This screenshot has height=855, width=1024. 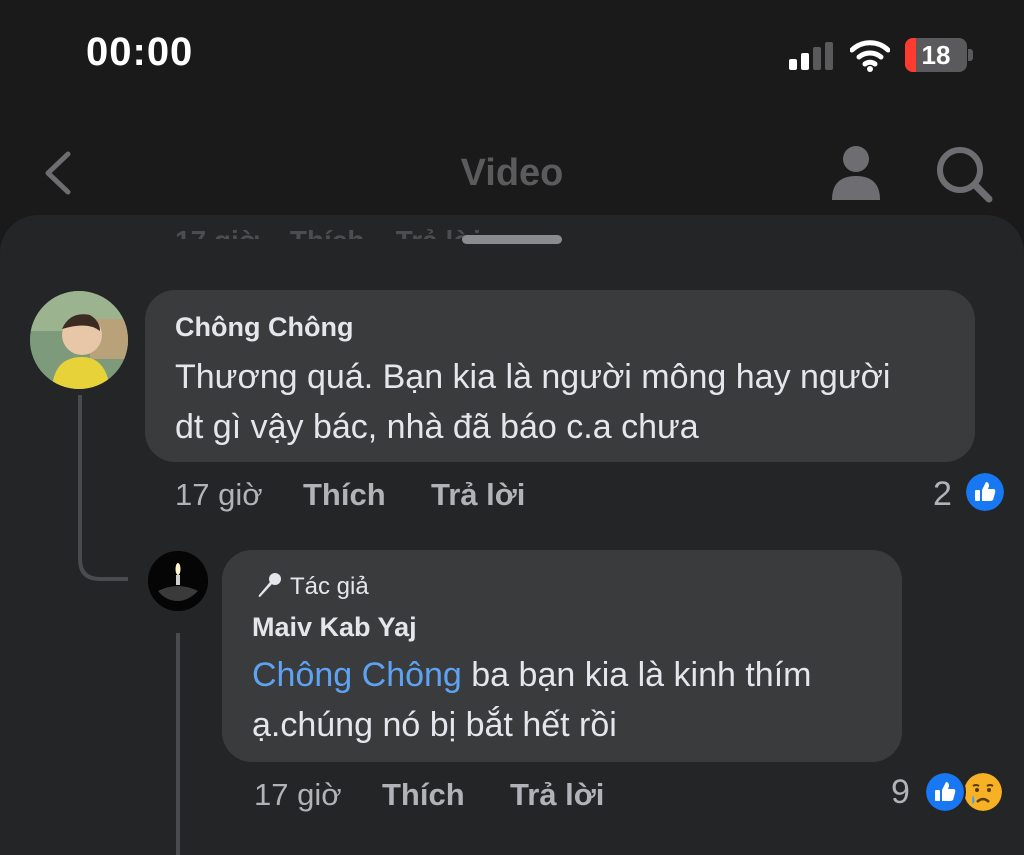 What do you see at coordinates (334, 627) in the screenshot?
I see `comment-author: Maiv Kab Yaj` at bounding box center [334, 627].